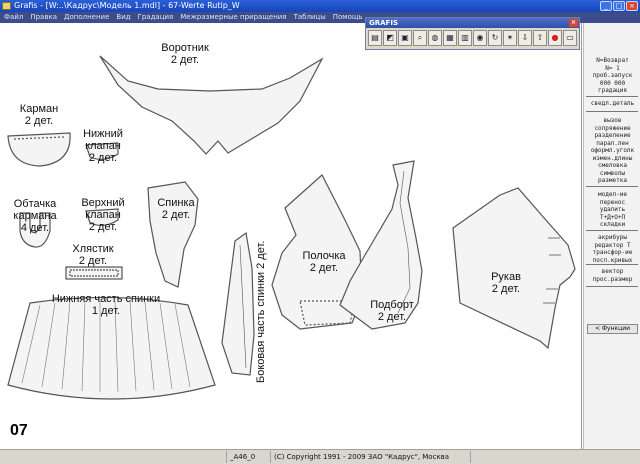 The image size is (640, 464). I want to click on page-number: 07, so click(19, 430).